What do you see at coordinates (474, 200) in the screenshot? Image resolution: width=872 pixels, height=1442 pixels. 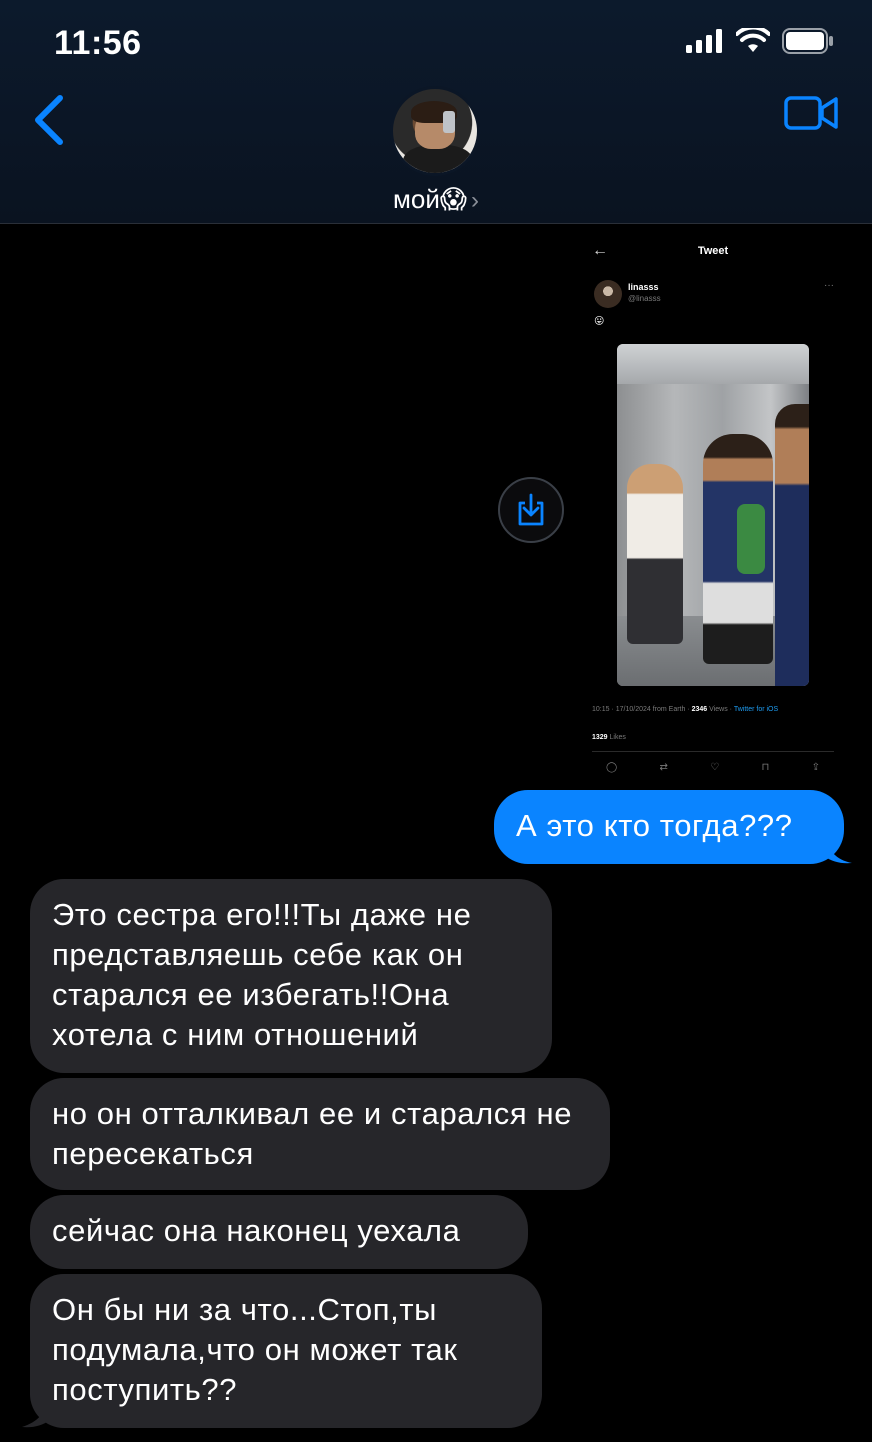 I see `chevron-right-icon: ›` at bounding box center [474, 200].